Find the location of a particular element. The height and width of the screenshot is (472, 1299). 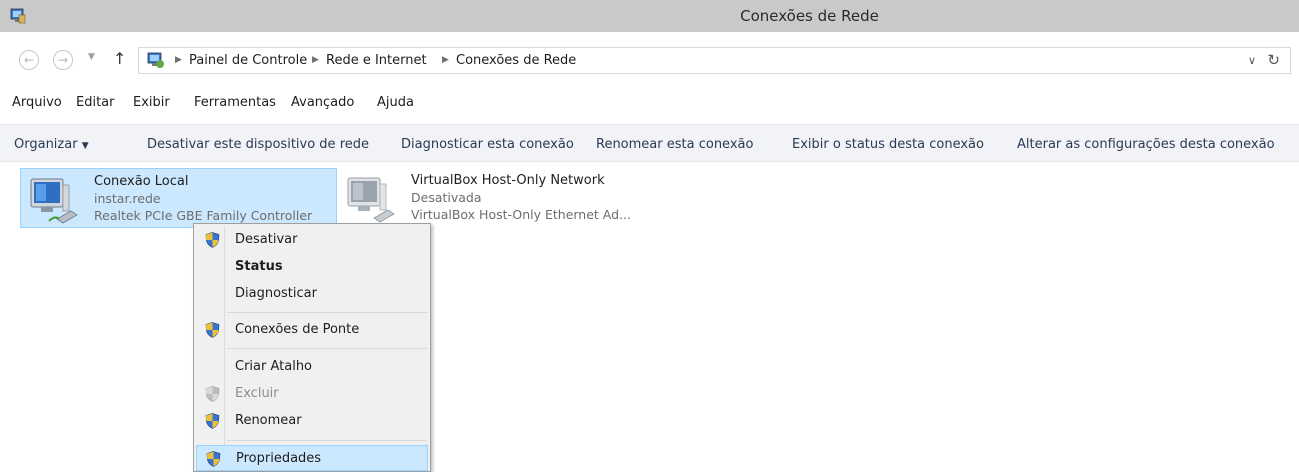

rename-connection-button: Renomear esta conexão is located at coordinates (674, 144).